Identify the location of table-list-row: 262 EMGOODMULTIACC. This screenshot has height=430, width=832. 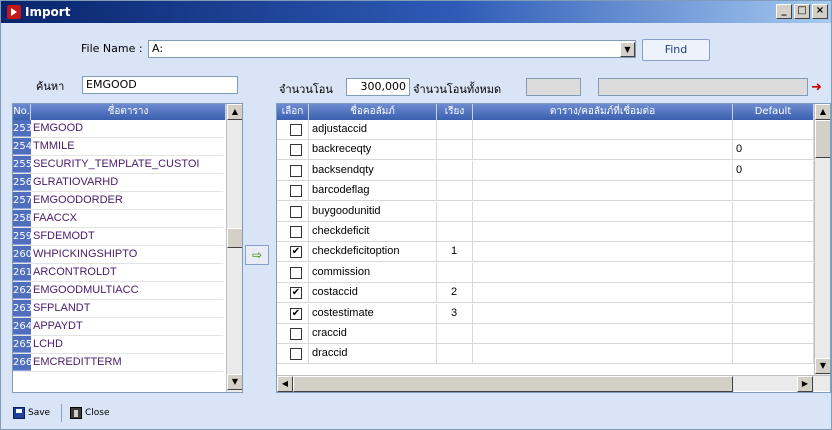
(118, 291).